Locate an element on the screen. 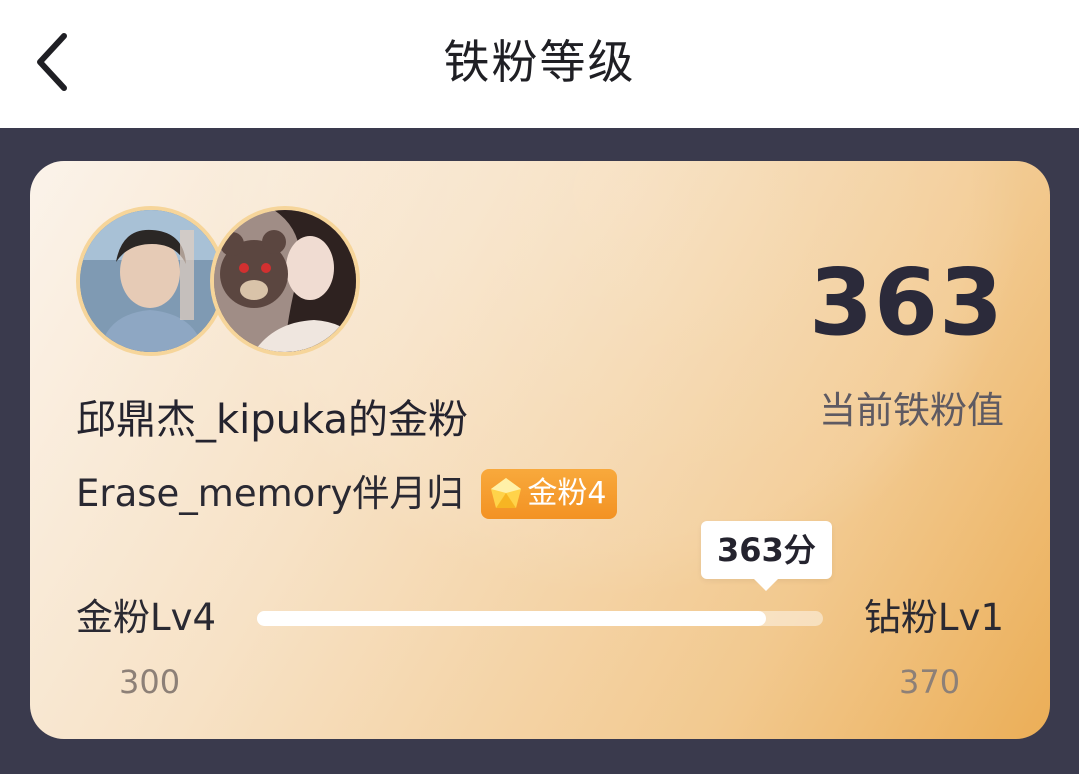 The image size is (1079, 774). current-score-tooltip: 363分 is located at coordinates (766, 556).